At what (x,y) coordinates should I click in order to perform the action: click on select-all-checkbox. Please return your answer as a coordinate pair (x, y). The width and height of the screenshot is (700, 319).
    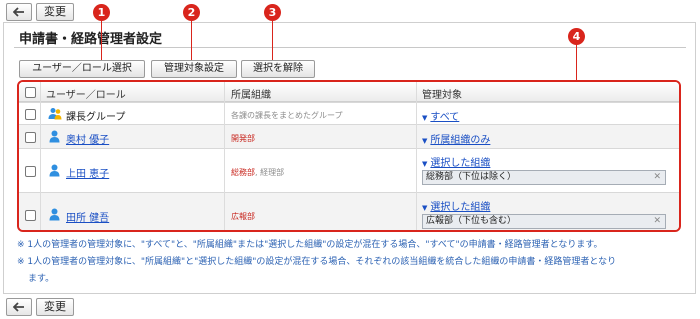
    Looking at the image, I should click on (30, 92).